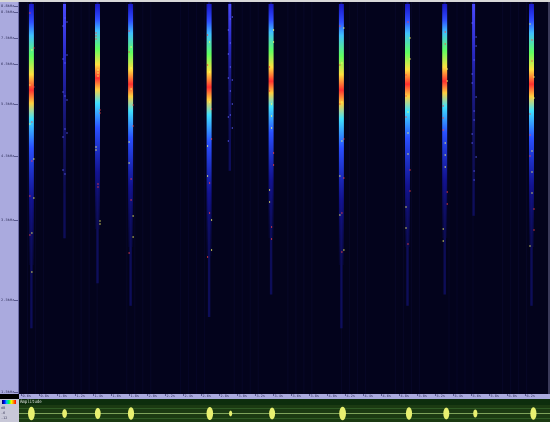  Describe the element at coordinates (3, 413) in the screenshot. I see `amplitude-scale-label: -6` at that location.